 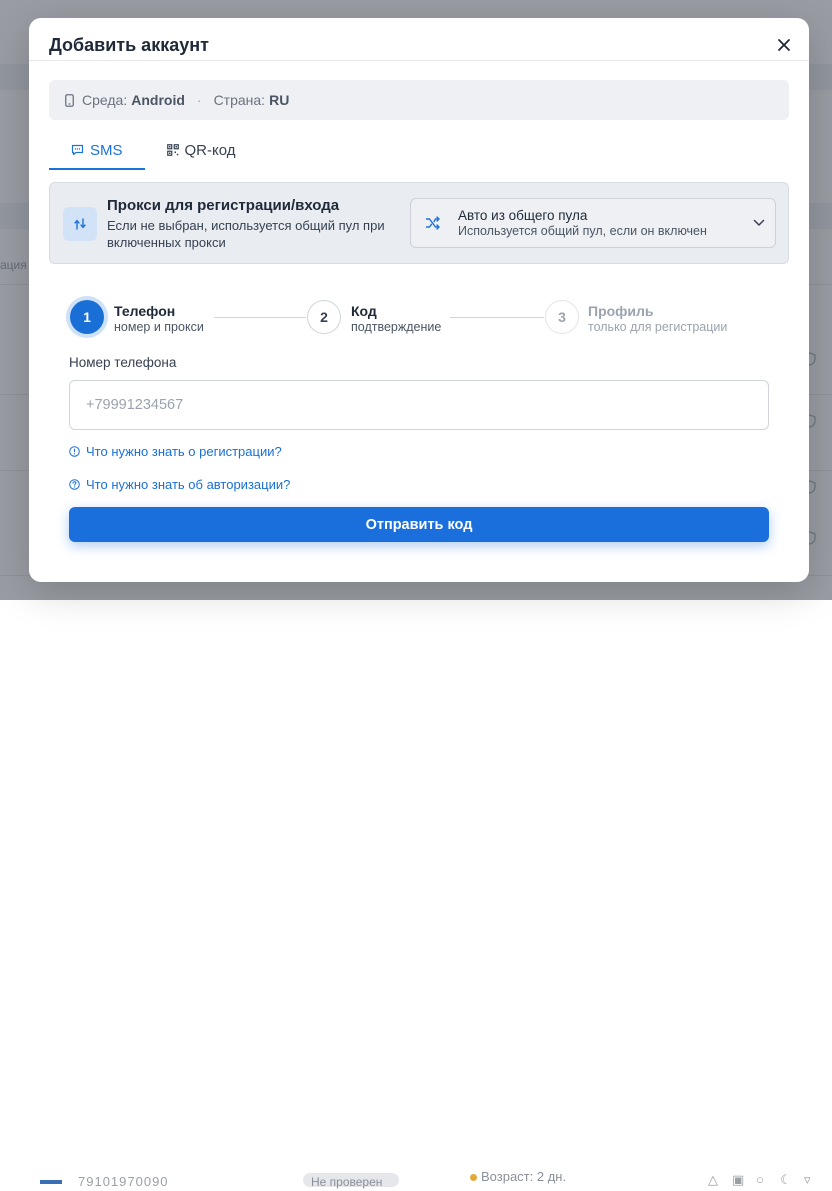 I want to click on country-label: Страна:, so click(x=239, y=100).